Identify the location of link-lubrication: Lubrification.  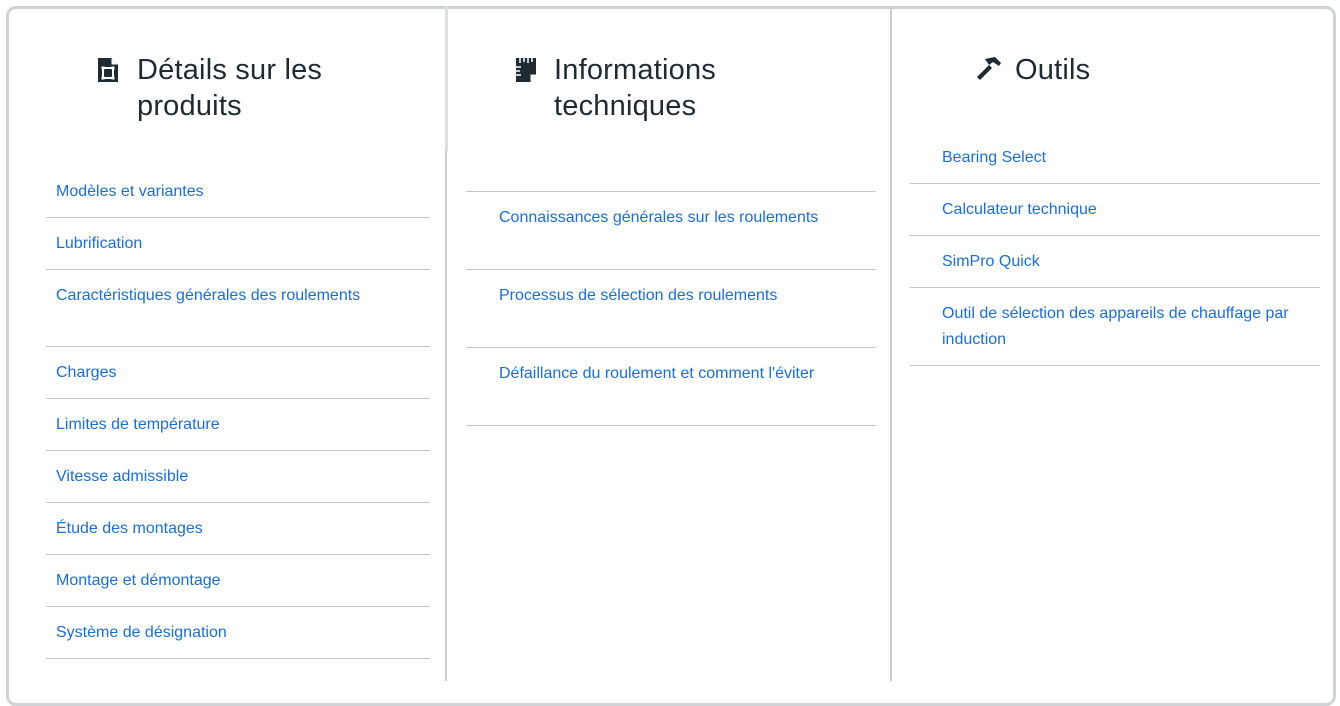
(238, 244).